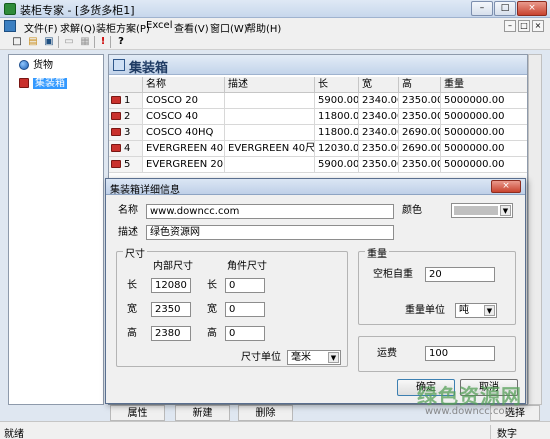 This screenshot has height=439, width=550. What do you see at coordinates (126, 101) in the screenshot?
I see `row-header: 1` at bounding box center [126, 101].